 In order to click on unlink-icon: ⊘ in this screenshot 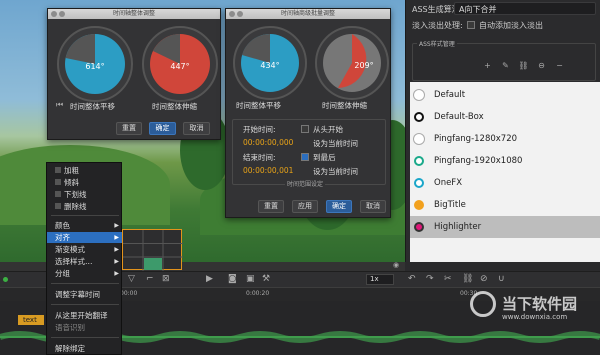, I will do `click(484, 279)`.